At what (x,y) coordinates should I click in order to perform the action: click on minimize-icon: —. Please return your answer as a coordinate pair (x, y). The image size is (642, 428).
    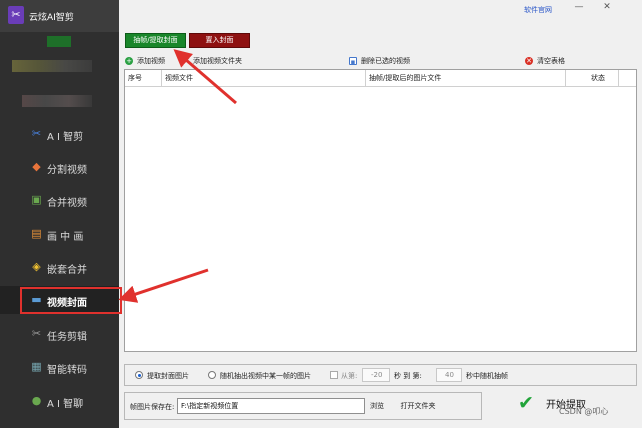
    Looking at the image, I should click on (579, 7).